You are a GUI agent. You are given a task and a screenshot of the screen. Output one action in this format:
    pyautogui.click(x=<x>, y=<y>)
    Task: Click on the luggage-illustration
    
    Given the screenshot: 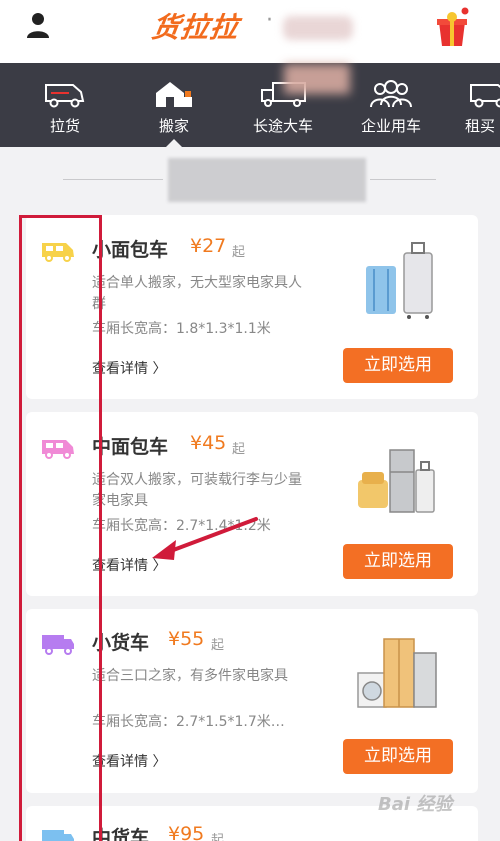 What is the action you would take?
    pyautogui.click(x=399, y=280)
    